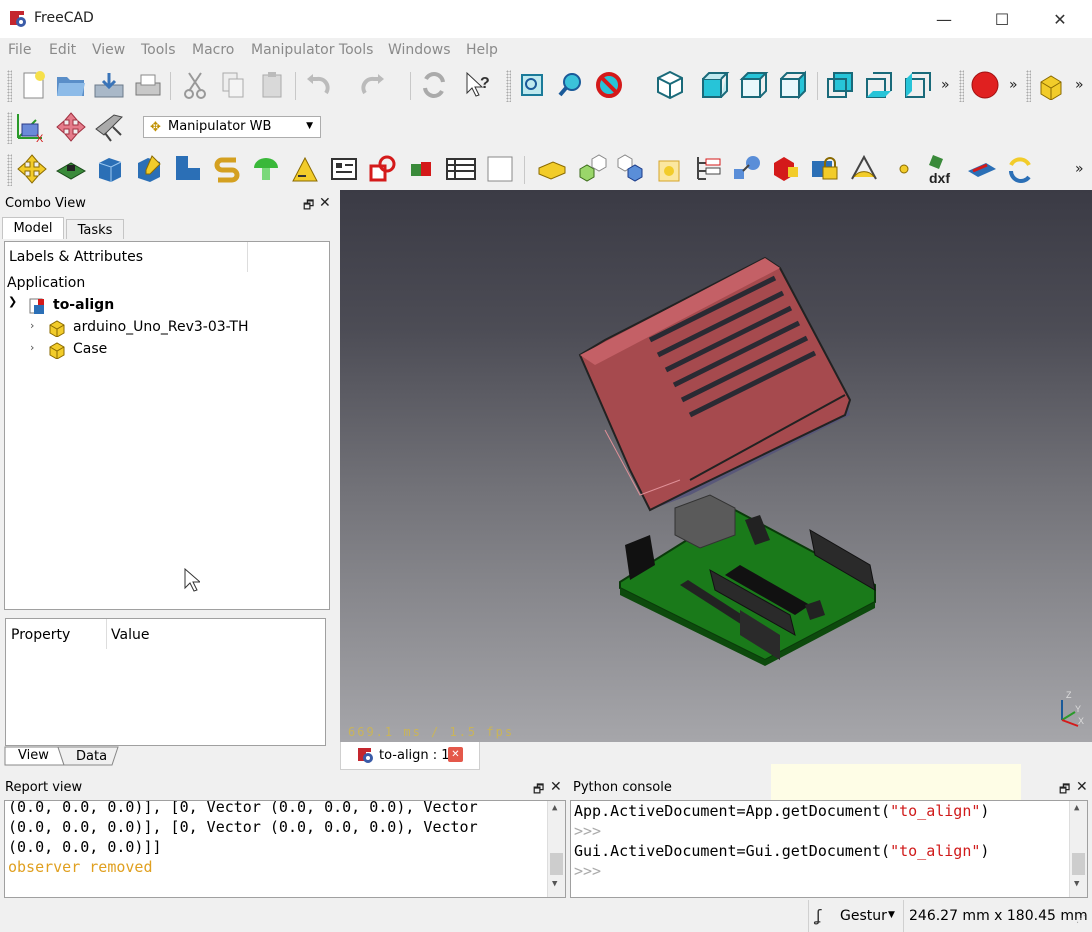  Describe the element at coordinates (71, 127) in the screenshot. I see `move-button` at that location.